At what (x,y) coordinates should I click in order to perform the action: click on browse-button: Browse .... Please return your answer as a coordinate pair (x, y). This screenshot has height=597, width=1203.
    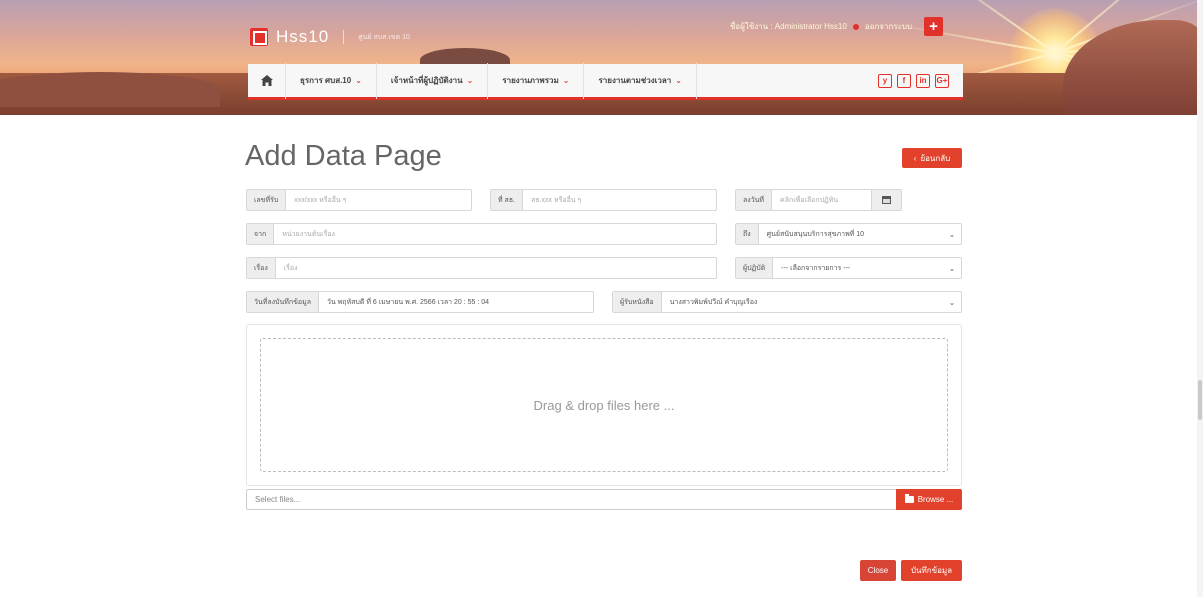
    Looking at the image, I should click on (929, 499).